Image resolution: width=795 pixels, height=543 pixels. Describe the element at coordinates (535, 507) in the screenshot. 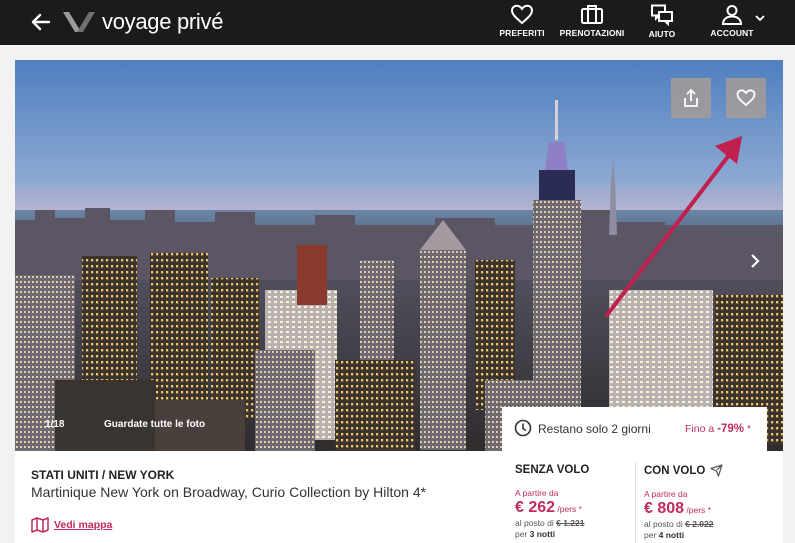

I see `price-amount: € 262` at that location.